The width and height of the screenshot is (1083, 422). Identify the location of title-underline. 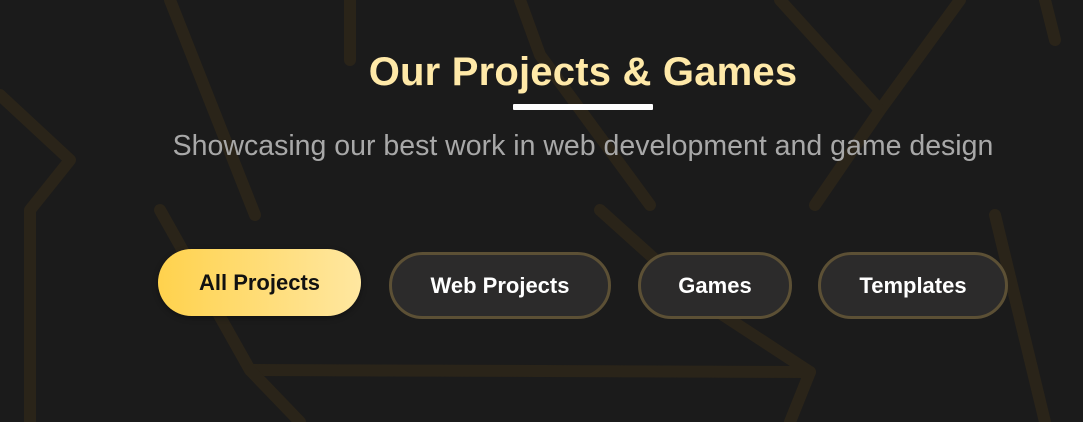
(583, 107).